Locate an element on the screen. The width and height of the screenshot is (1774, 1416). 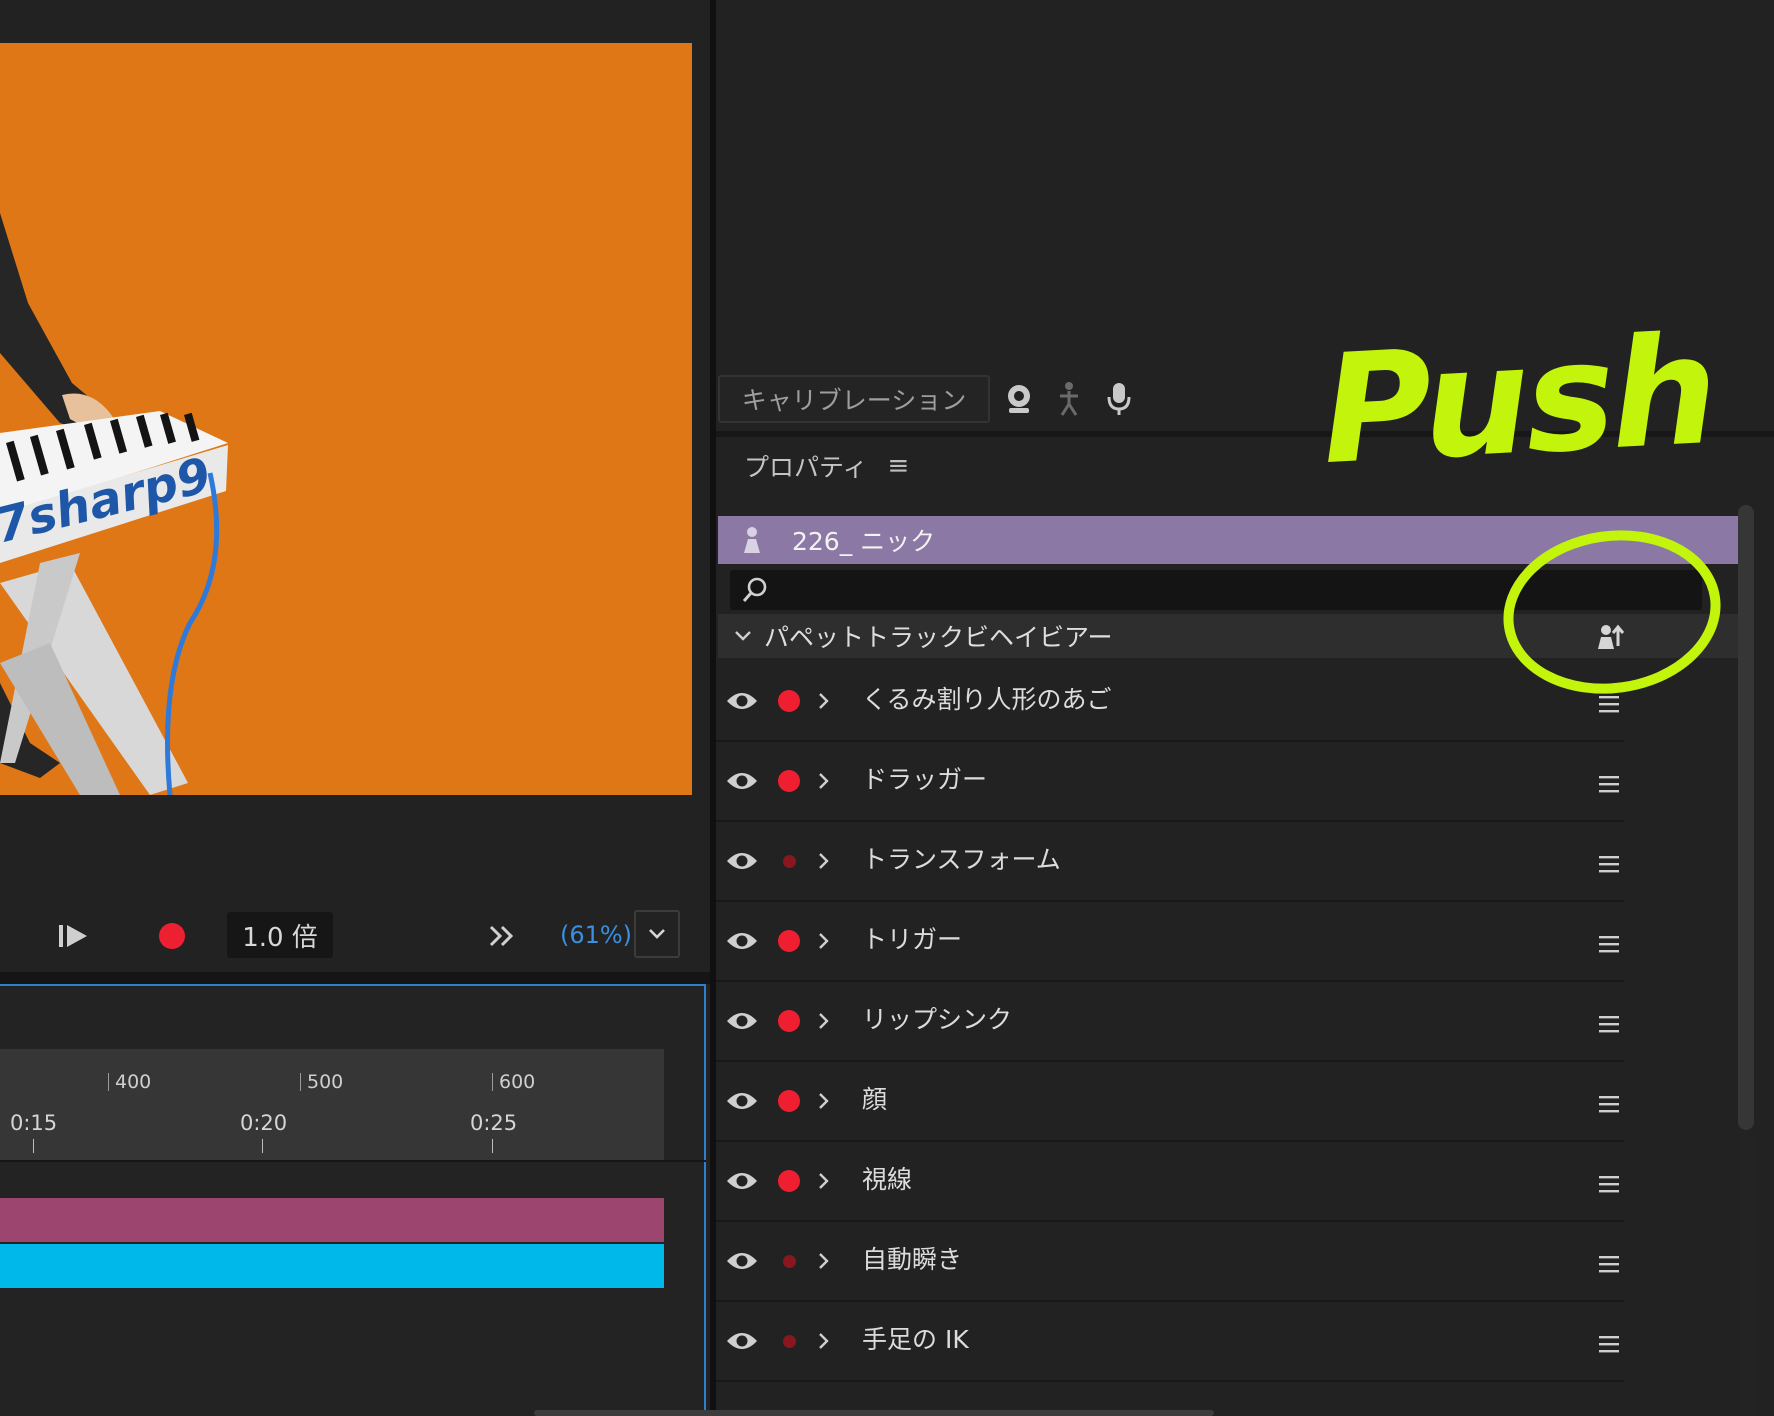
behavior-label: 自動瞬き is located at coordinates (912, 1259).